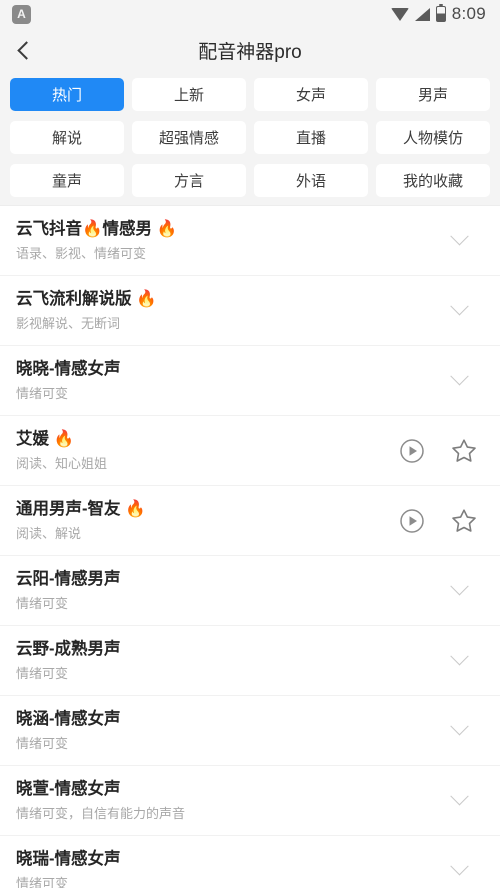 The height and width of the screenshot is (888, 500). I want to click on tab-new: 上新, so click(189, 94).